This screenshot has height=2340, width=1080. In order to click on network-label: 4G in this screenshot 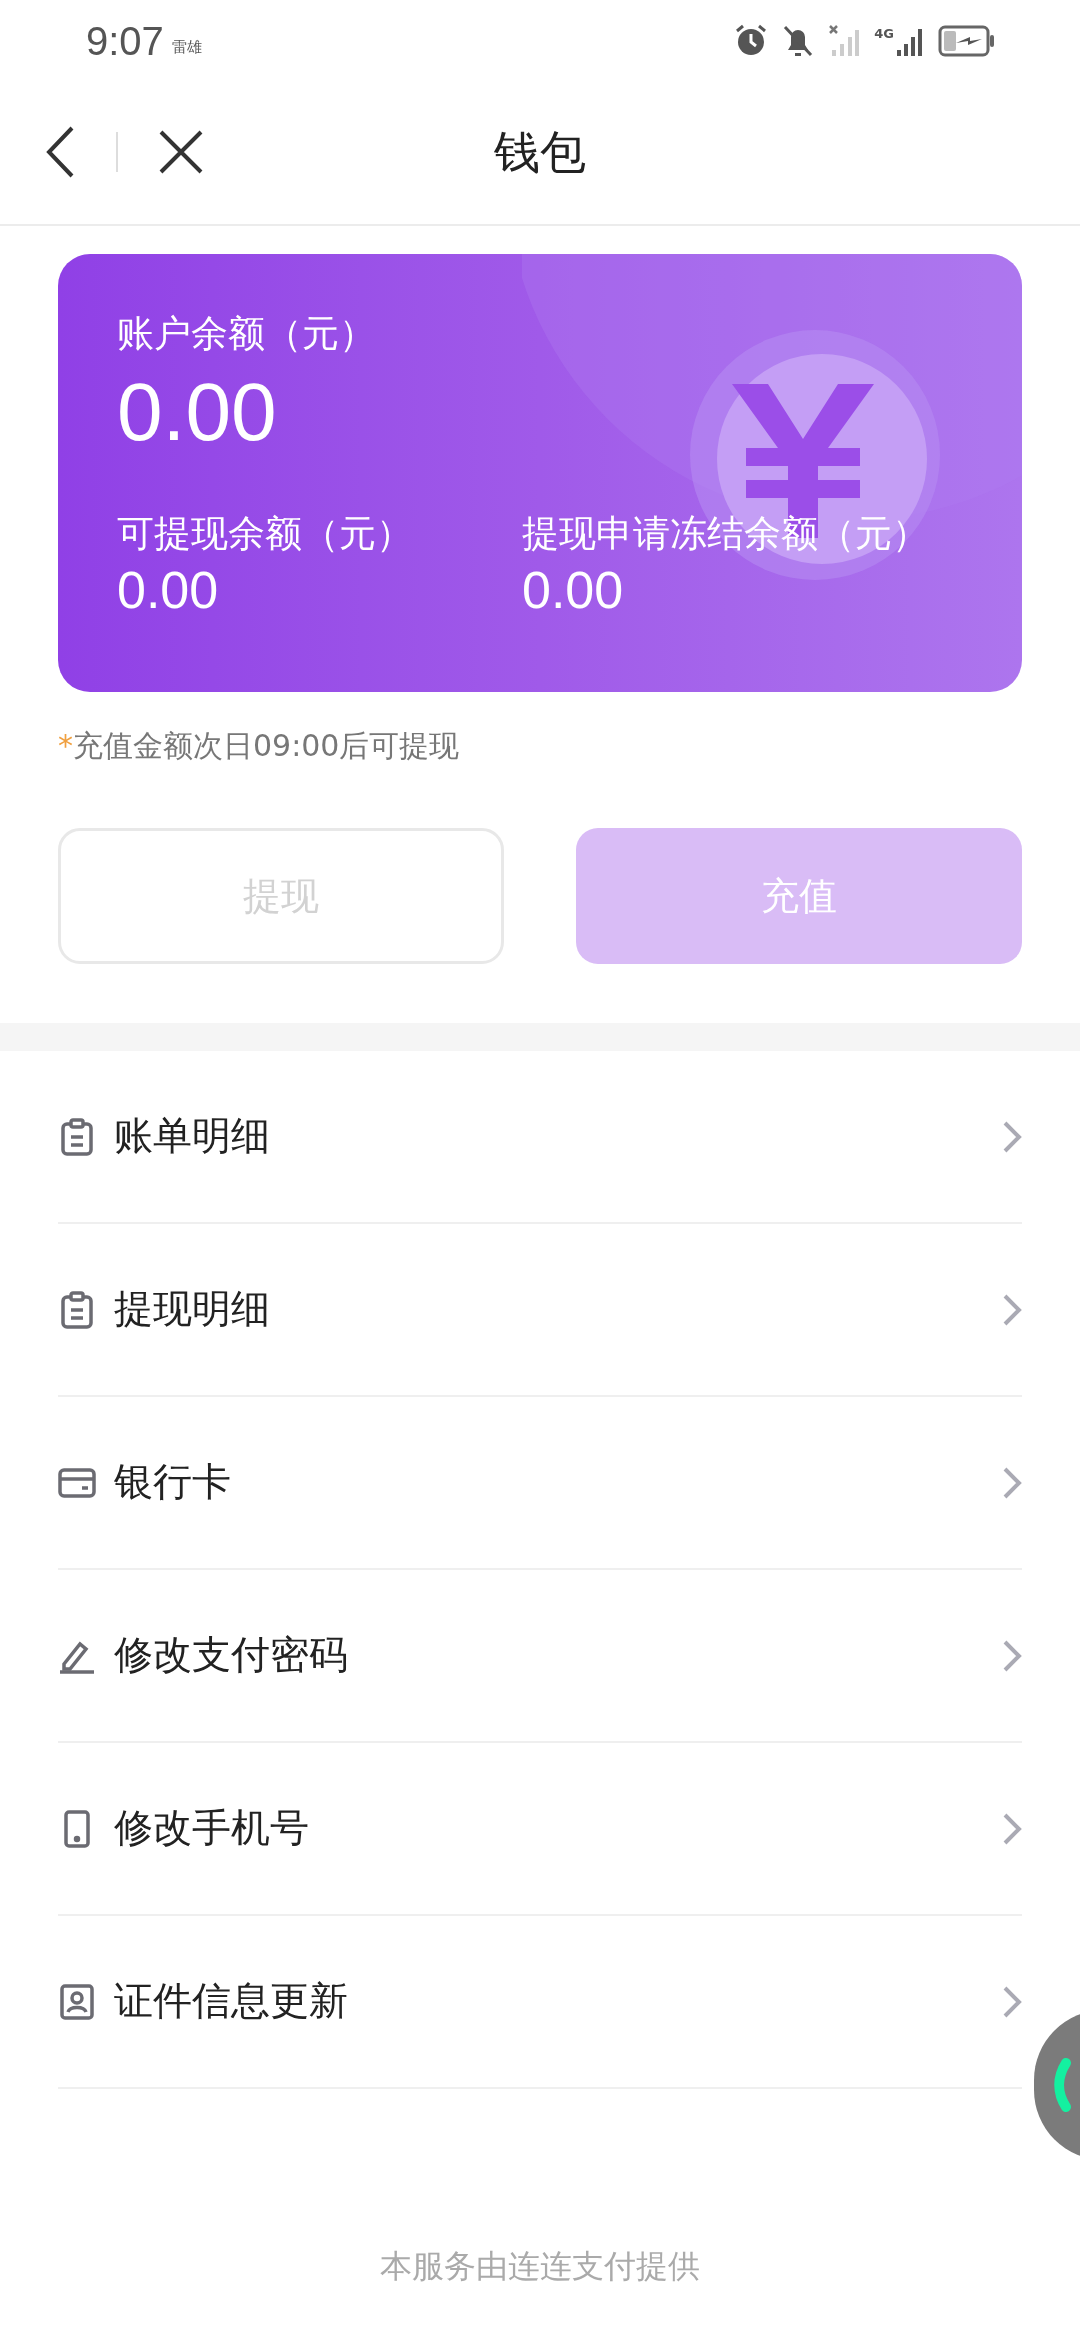, I will do `click(884, 33)`.